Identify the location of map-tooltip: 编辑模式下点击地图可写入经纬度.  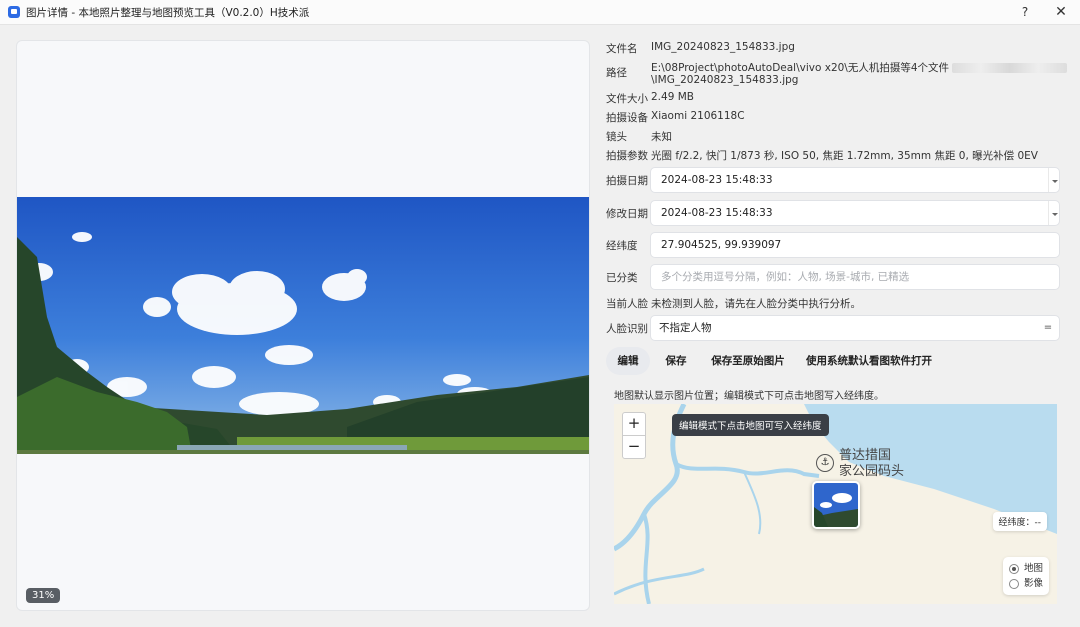
(750, 425).